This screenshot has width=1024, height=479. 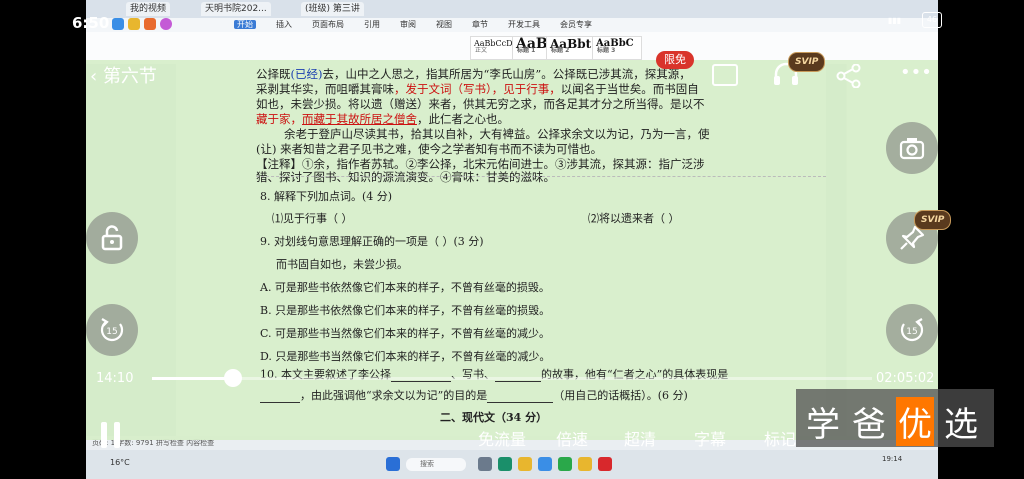 I want to click on share-icon, so click(x=849, y=76).